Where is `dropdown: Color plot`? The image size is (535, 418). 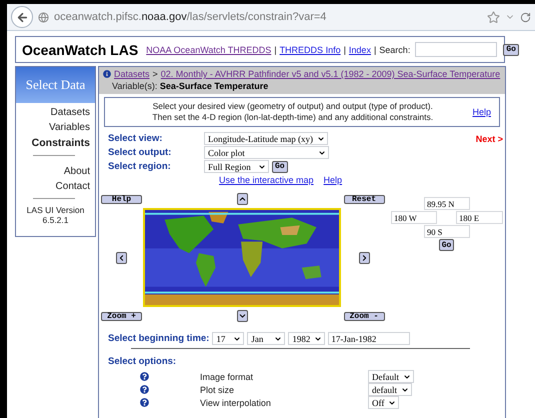 dropdown: Color plot is located at coordinates (266, 152).